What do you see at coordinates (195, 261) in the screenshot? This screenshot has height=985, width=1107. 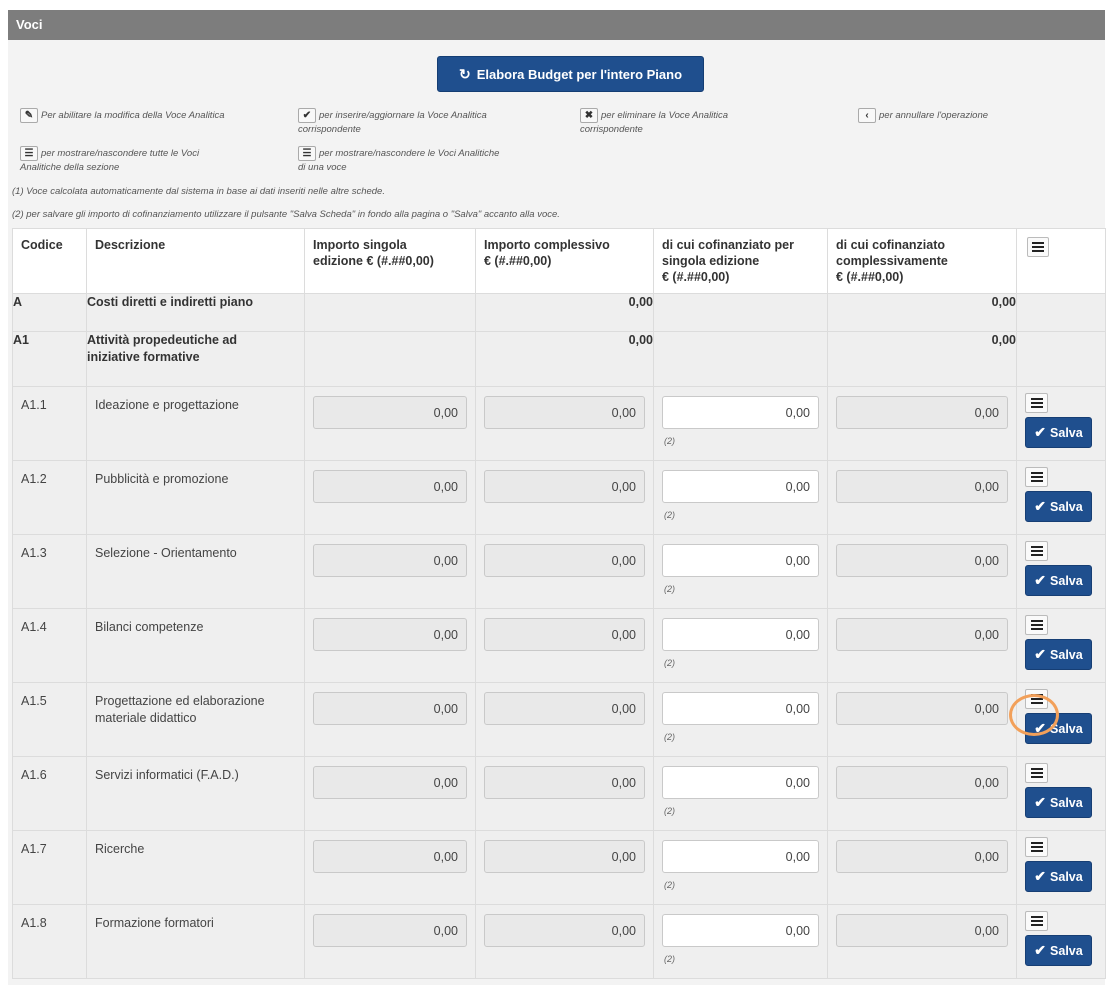 I see `header-descrizione: Descrizione` at bounding box center [195, 261].